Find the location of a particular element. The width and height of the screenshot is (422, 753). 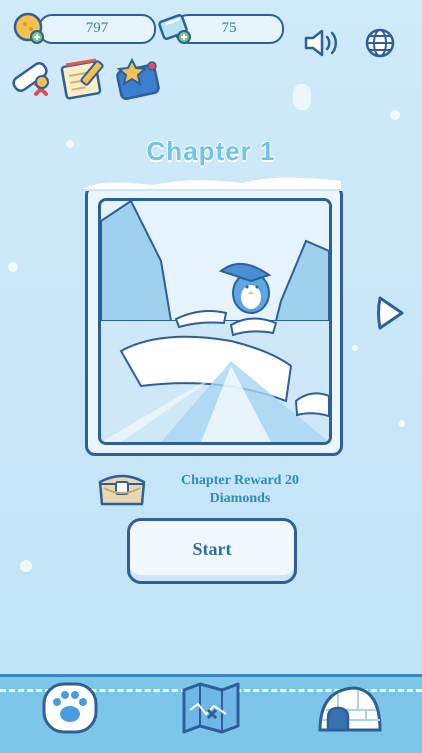

next-chapter-arrow-icon is located at coordinates (391, 313).